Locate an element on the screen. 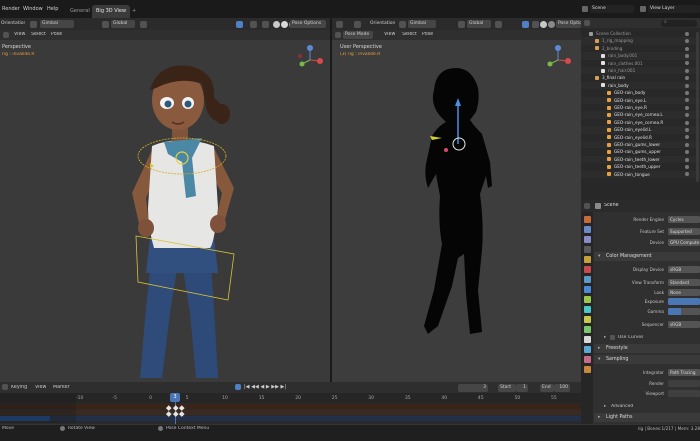 This screenshot has height=441, width=700. right-mode-dropdown: Pose Mode is located at coordinates (358, 35).